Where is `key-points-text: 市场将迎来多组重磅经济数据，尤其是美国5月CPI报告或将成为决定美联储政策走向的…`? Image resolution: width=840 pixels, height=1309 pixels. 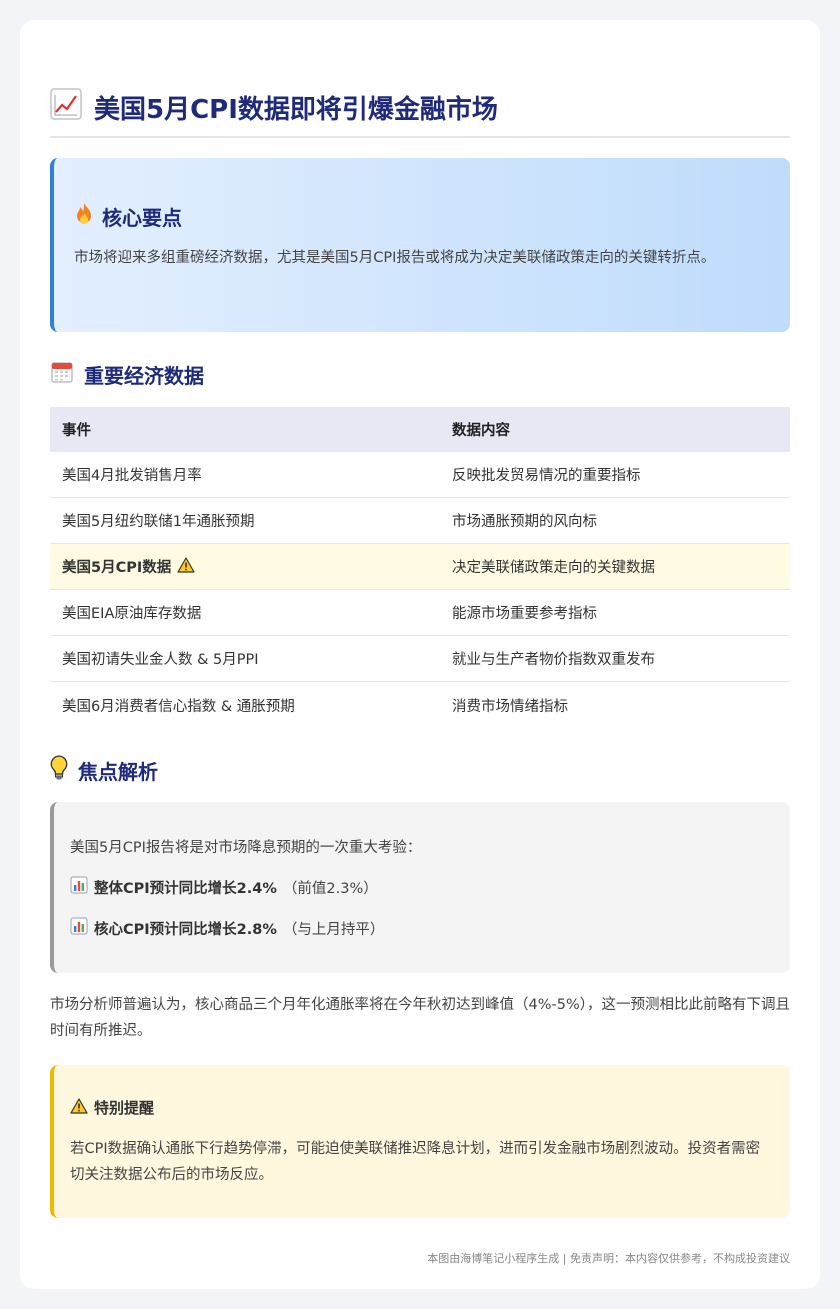
key-points-text: 市场将迎来多组重磅经济数据，尤其是美国5月CPI报告或将成为决定美联储政策走向的… is located at coordinates (395, 258).